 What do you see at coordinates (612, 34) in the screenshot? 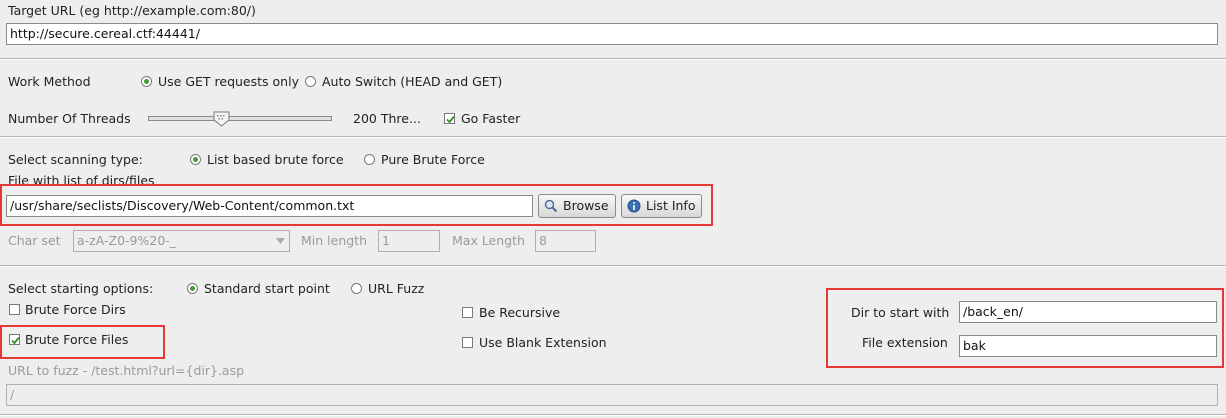
I see `target-url-input: http://secure.cereal.ctf:44441/` at bounding box center [612, 34].